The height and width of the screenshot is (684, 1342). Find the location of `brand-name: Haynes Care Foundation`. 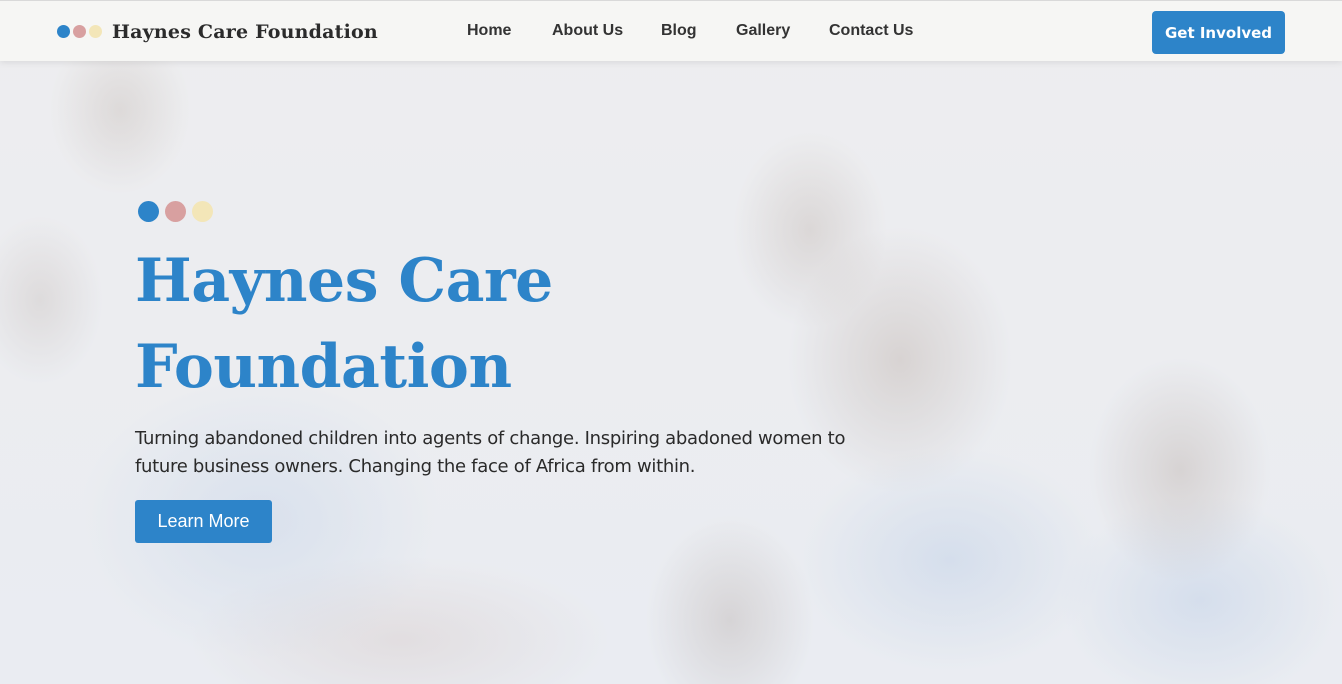

brand-name: Haynes Care Foundation is located at coordinates (245, 31).